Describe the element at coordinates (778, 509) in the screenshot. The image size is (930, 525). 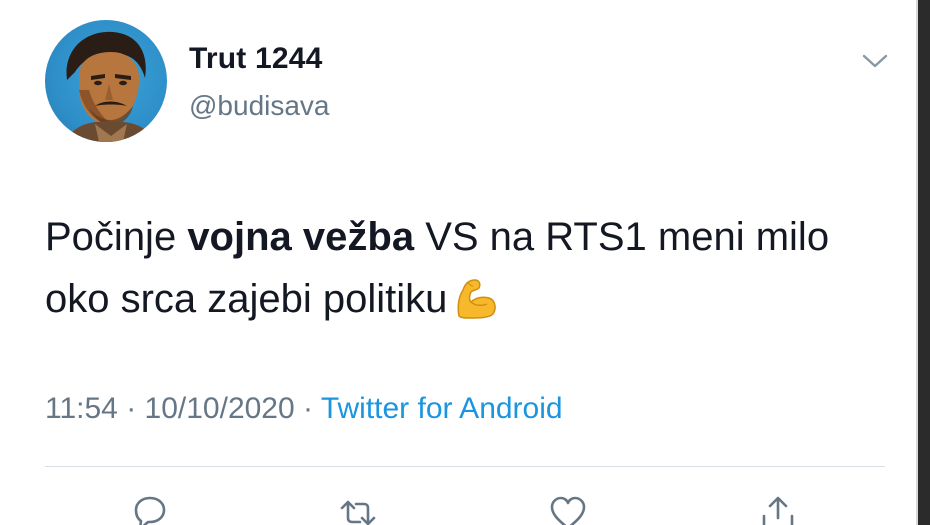
I see `share-icon` at that location.